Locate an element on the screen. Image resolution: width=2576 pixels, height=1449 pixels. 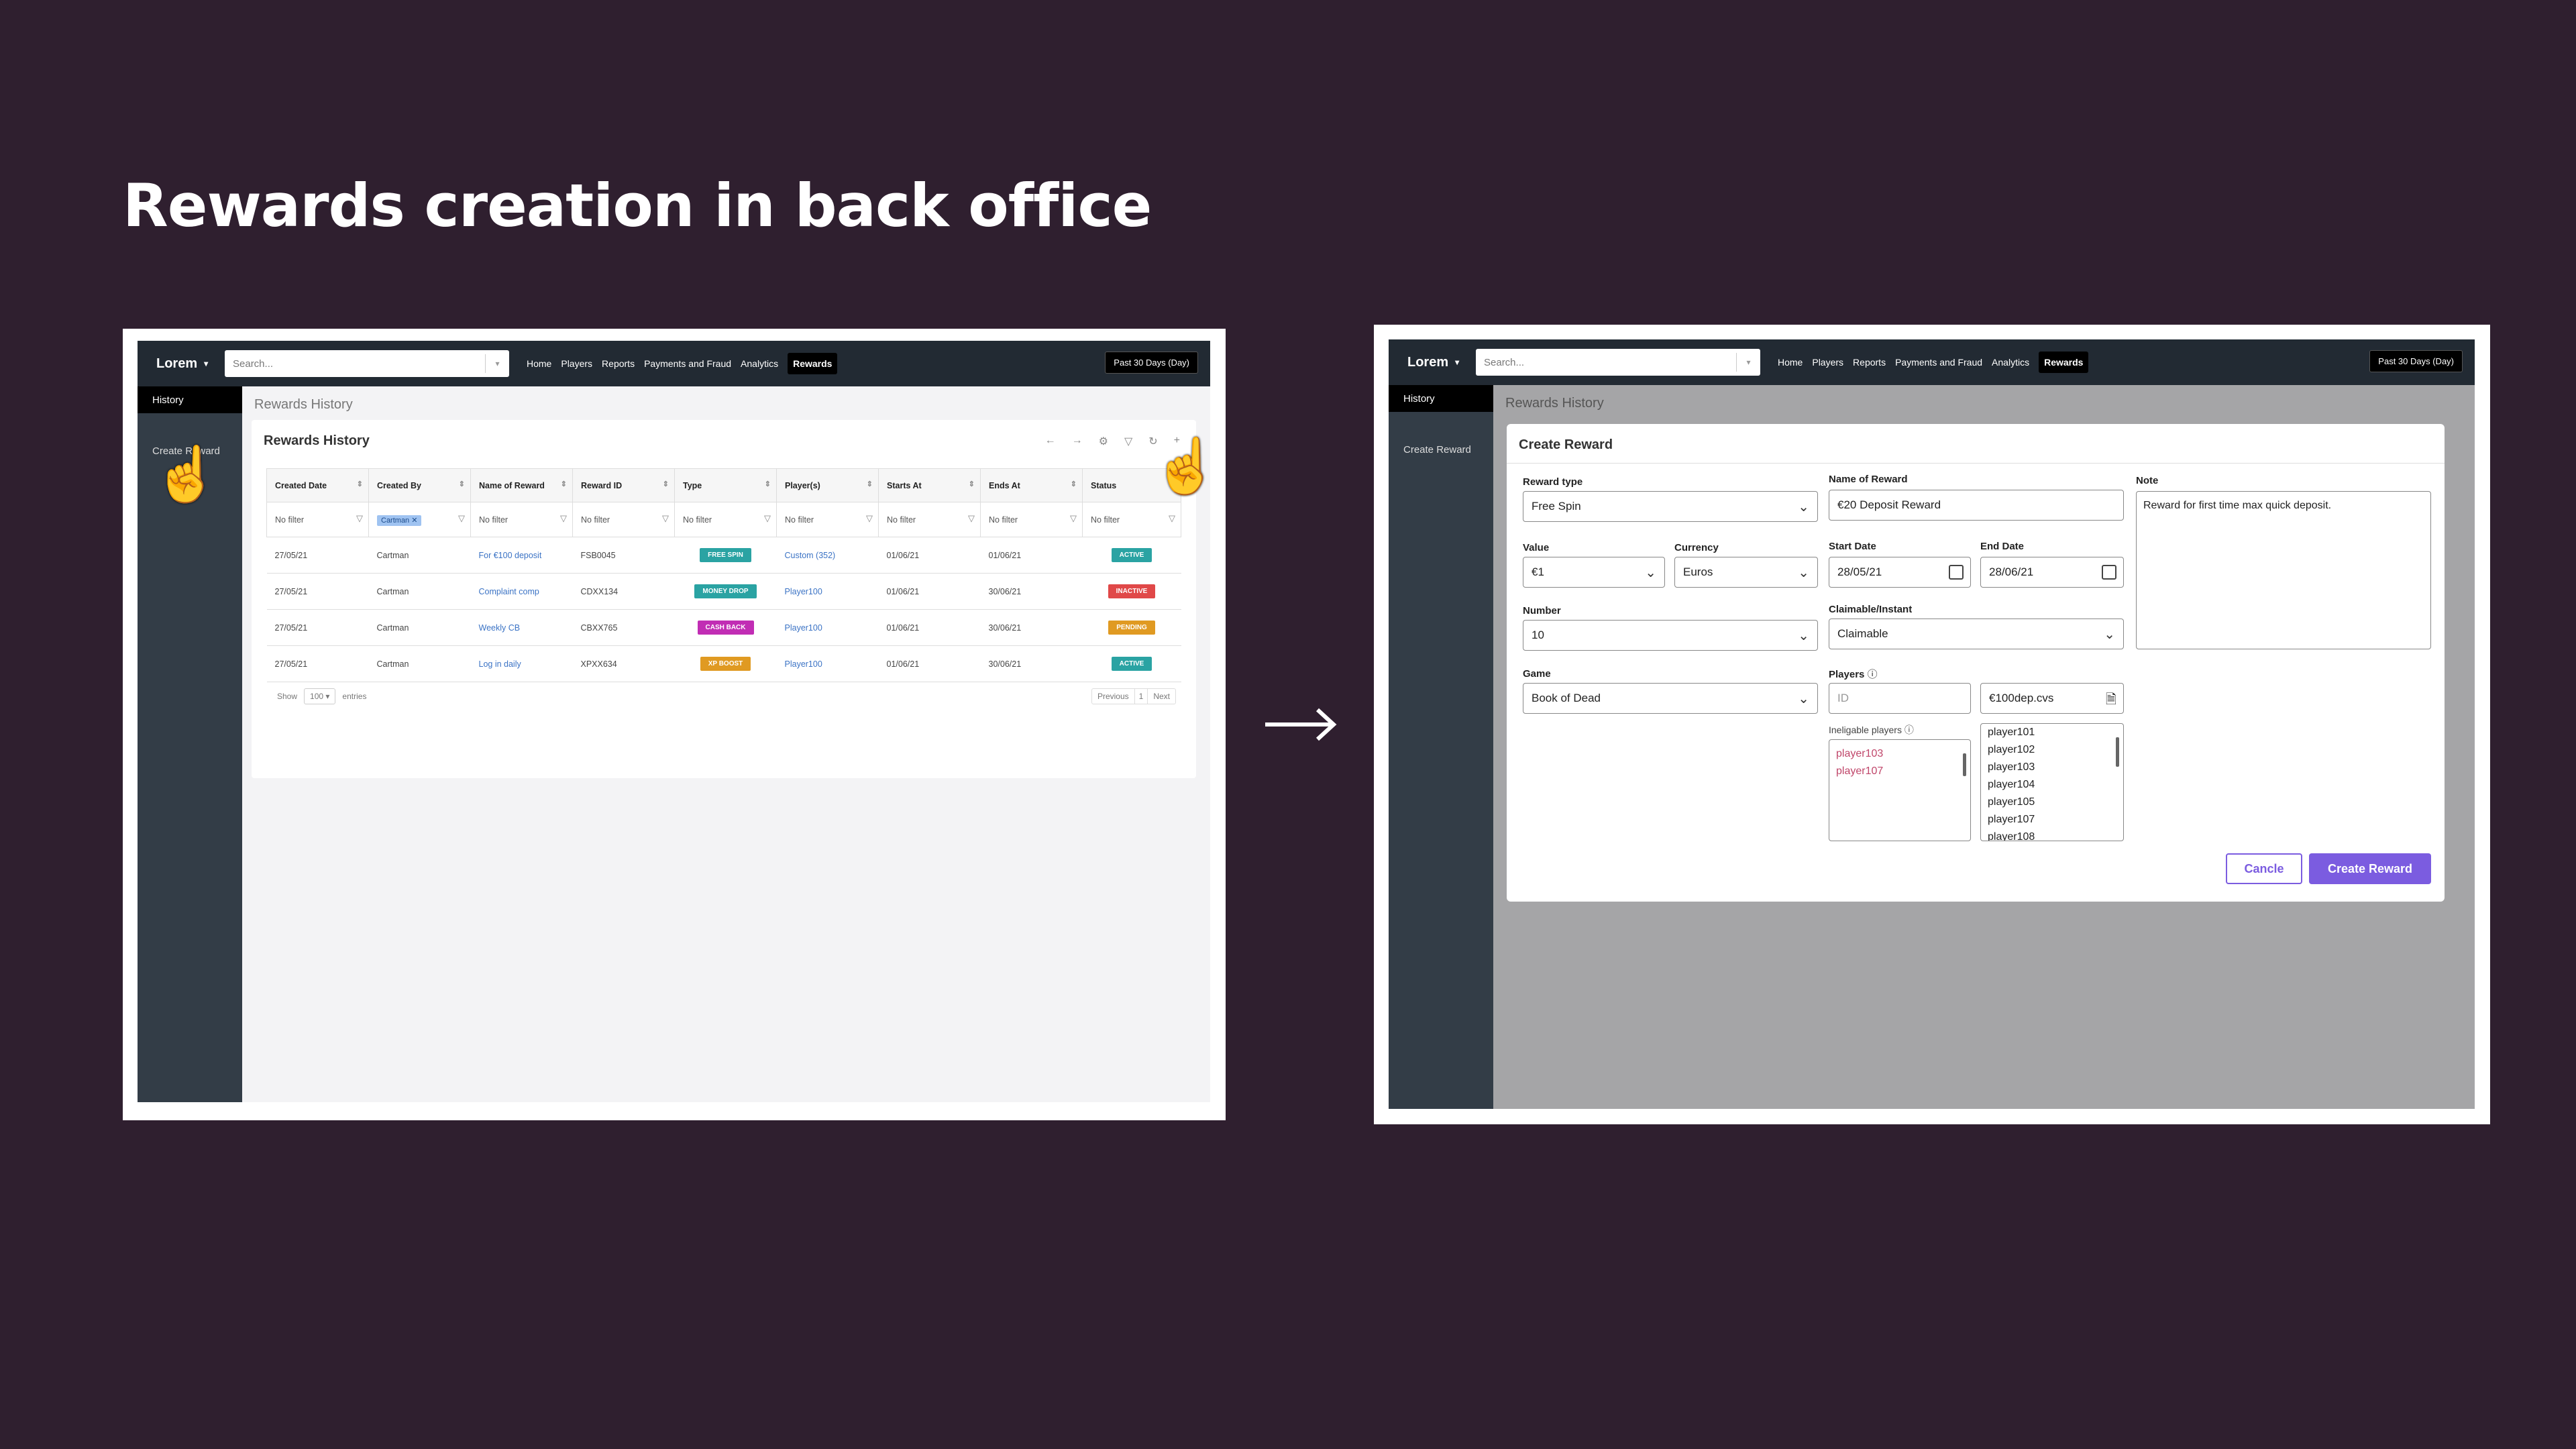
cell-name: Log in daily is located at coordinates (521, 663).